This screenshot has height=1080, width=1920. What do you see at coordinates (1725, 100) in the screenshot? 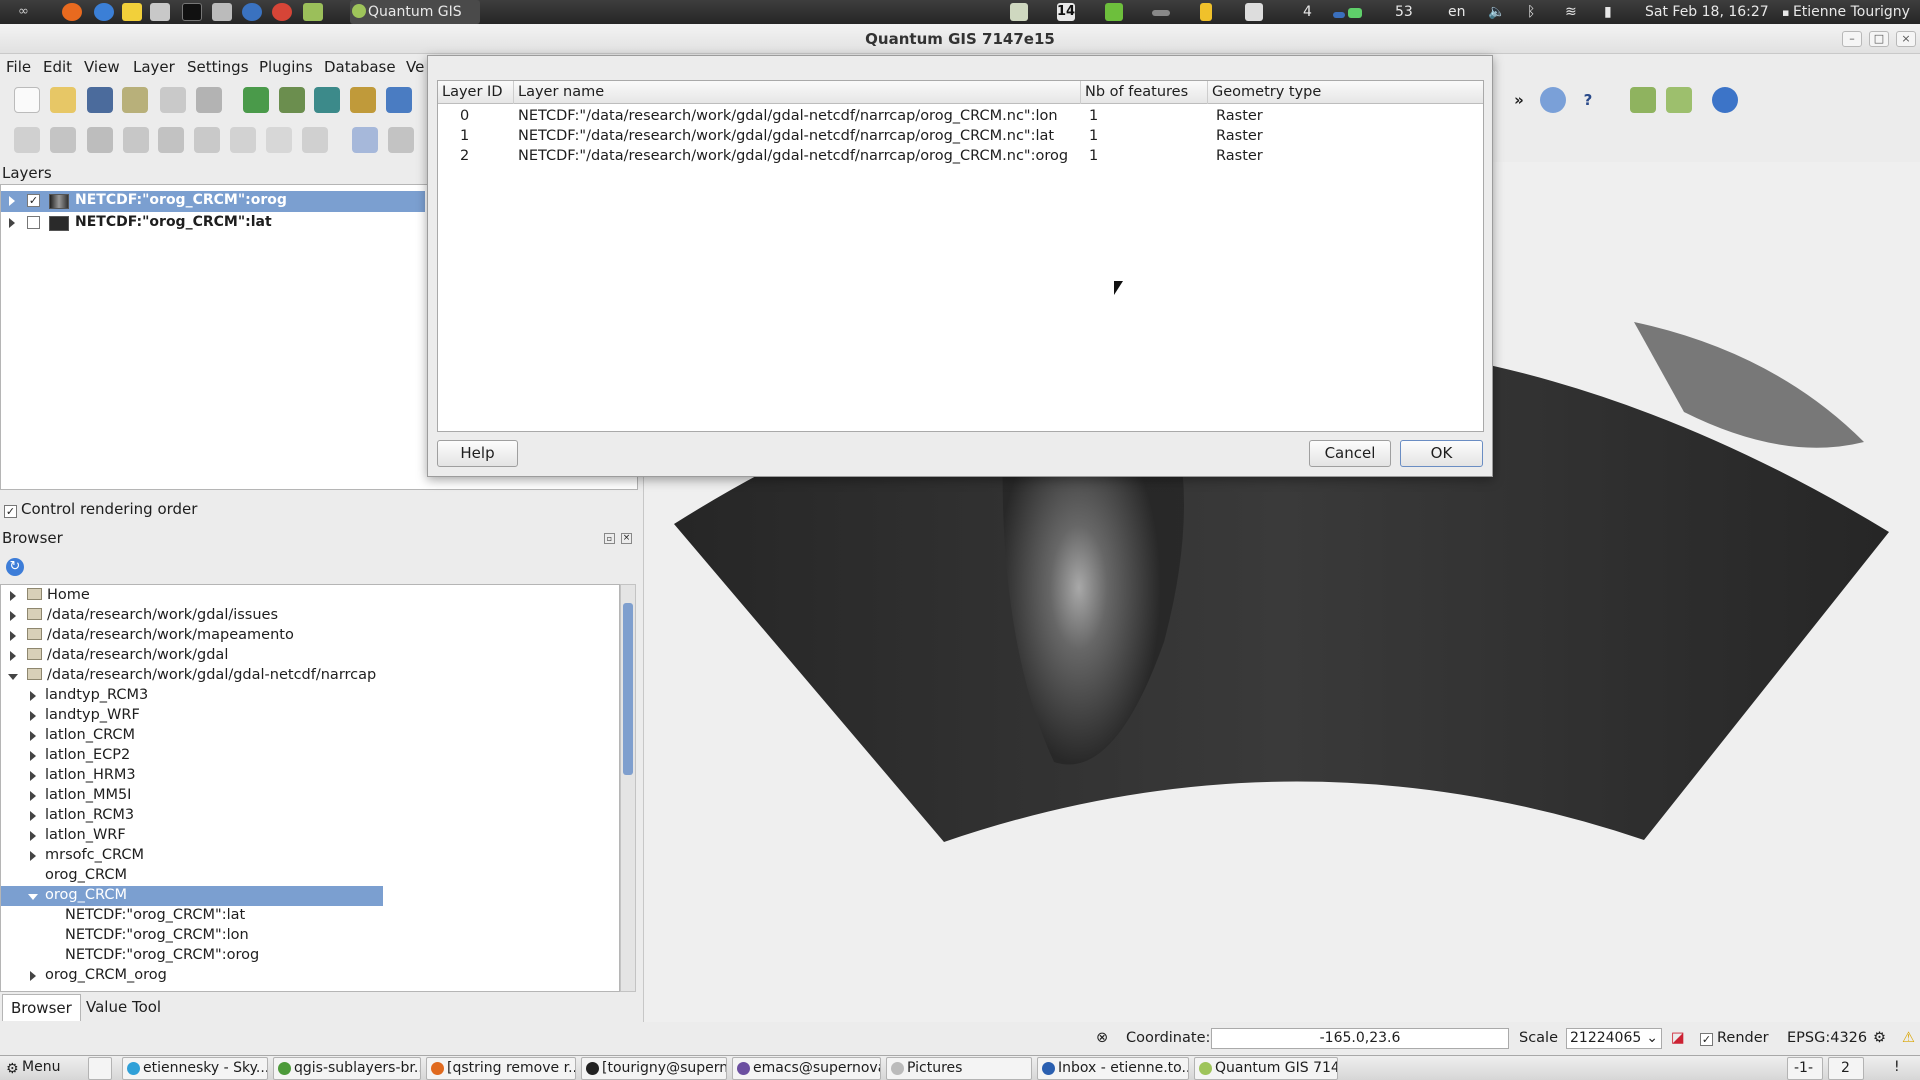
I see `globe-icon` at bounding box center [1725, 100].